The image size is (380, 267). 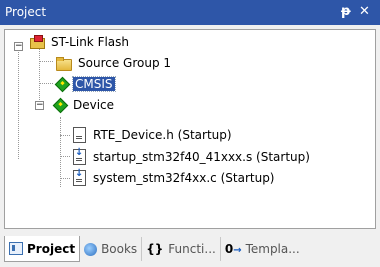 I want to click on books-icon, so click(x=91, y=249).